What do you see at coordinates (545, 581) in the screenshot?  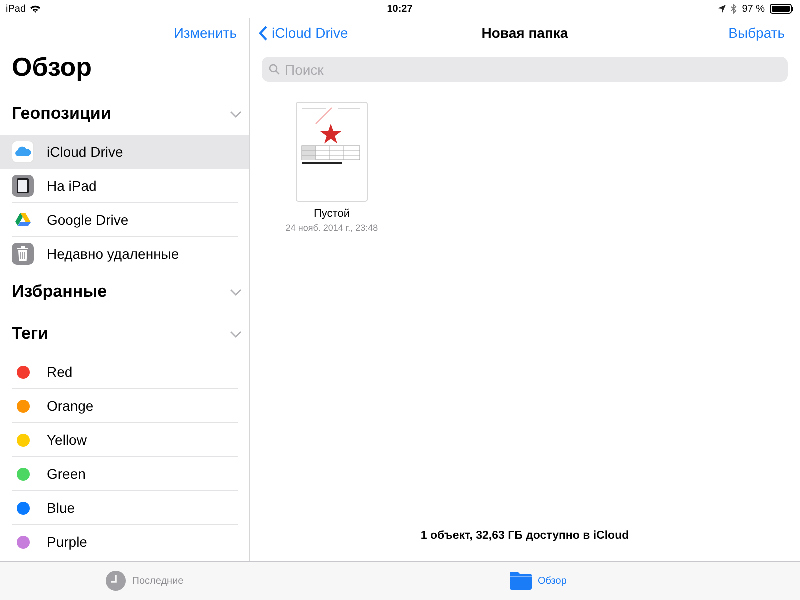 I see `tab-bar-item: Обзор` at bounding box center [545, 581].